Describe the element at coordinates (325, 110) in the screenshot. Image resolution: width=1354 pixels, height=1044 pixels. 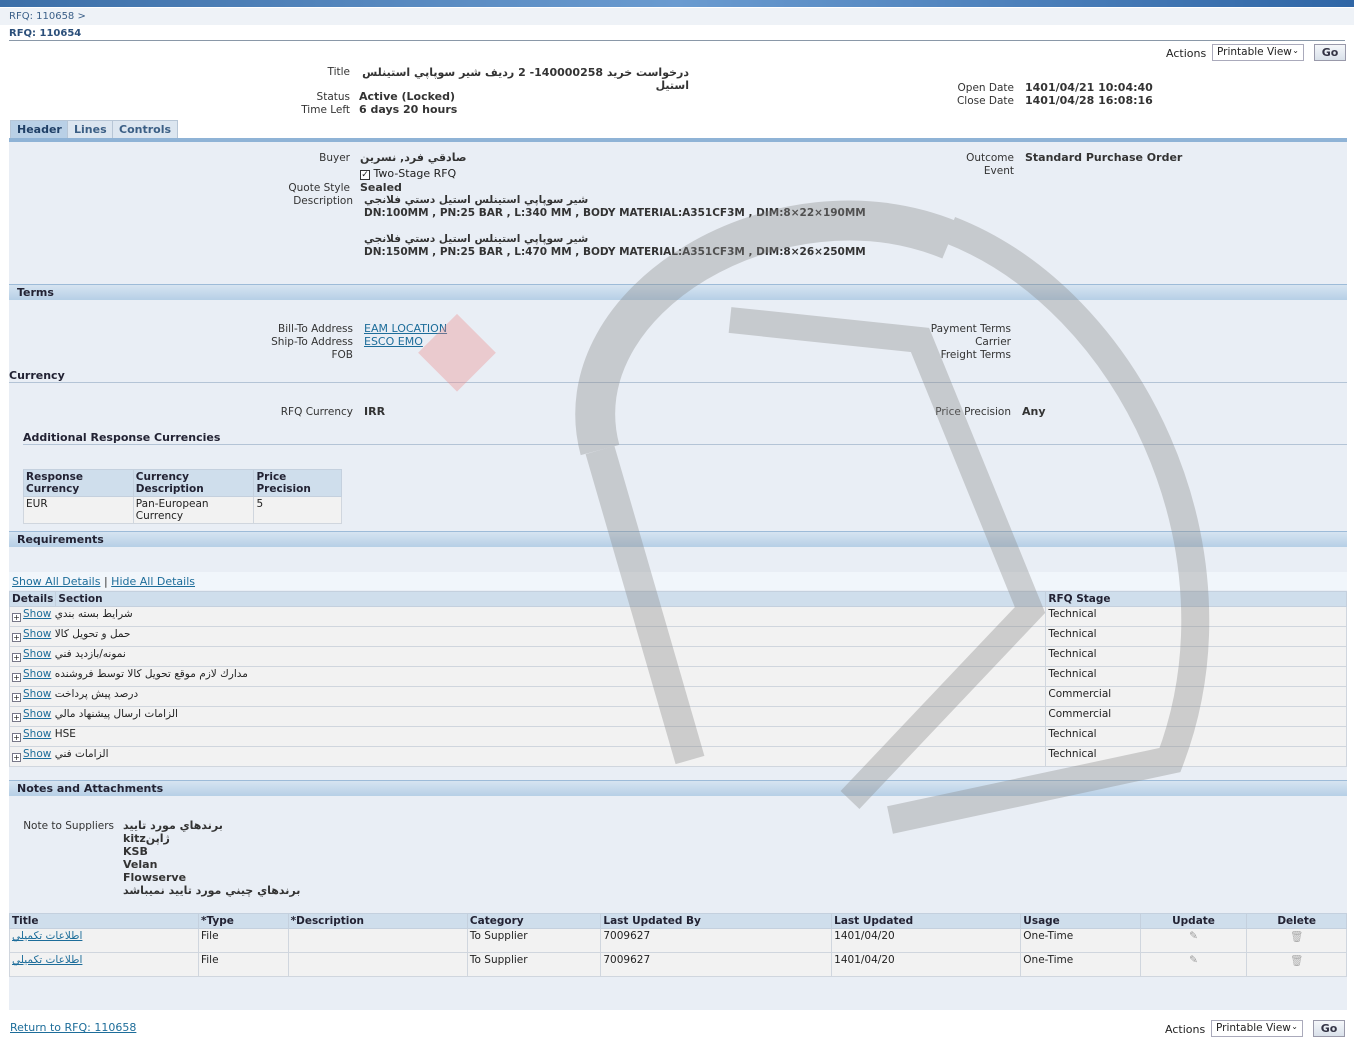
I see `time-left-label: Time Left` at that location.